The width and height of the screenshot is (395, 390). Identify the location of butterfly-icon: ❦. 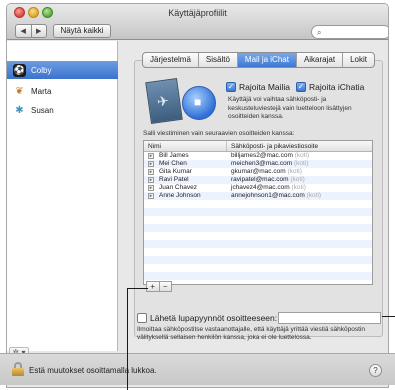
(19, 91).